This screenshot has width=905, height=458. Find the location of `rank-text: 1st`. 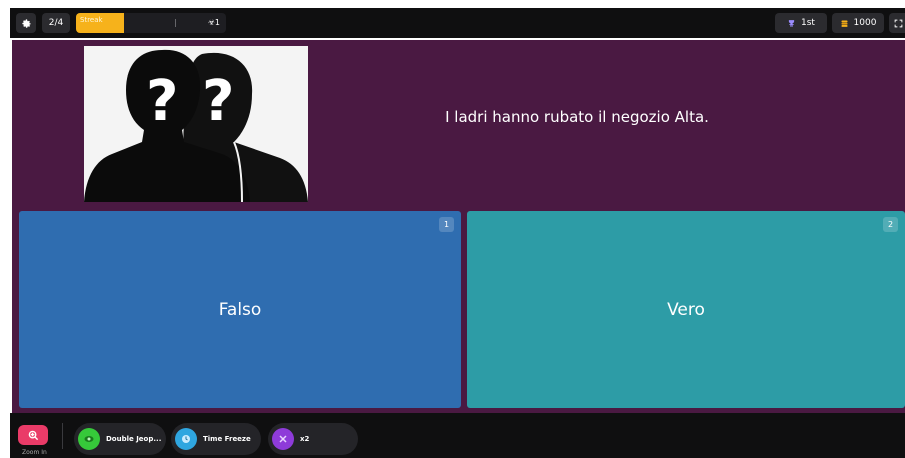

rank-text: 1st is located at coordinates (808, 23).